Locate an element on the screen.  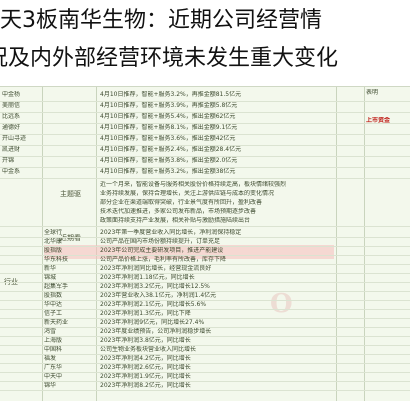
table-cell: 2023年净利润3.8亿元，同比增长 is located at coordinates (145, 340).